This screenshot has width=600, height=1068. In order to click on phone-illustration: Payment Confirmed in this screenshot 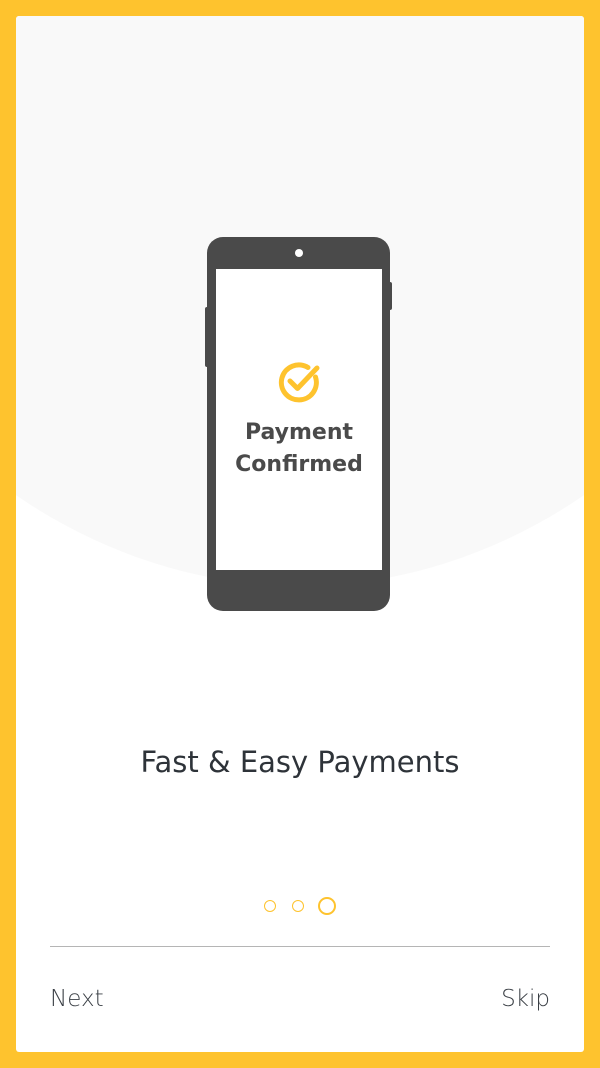, I will do `click(298, 424)`.